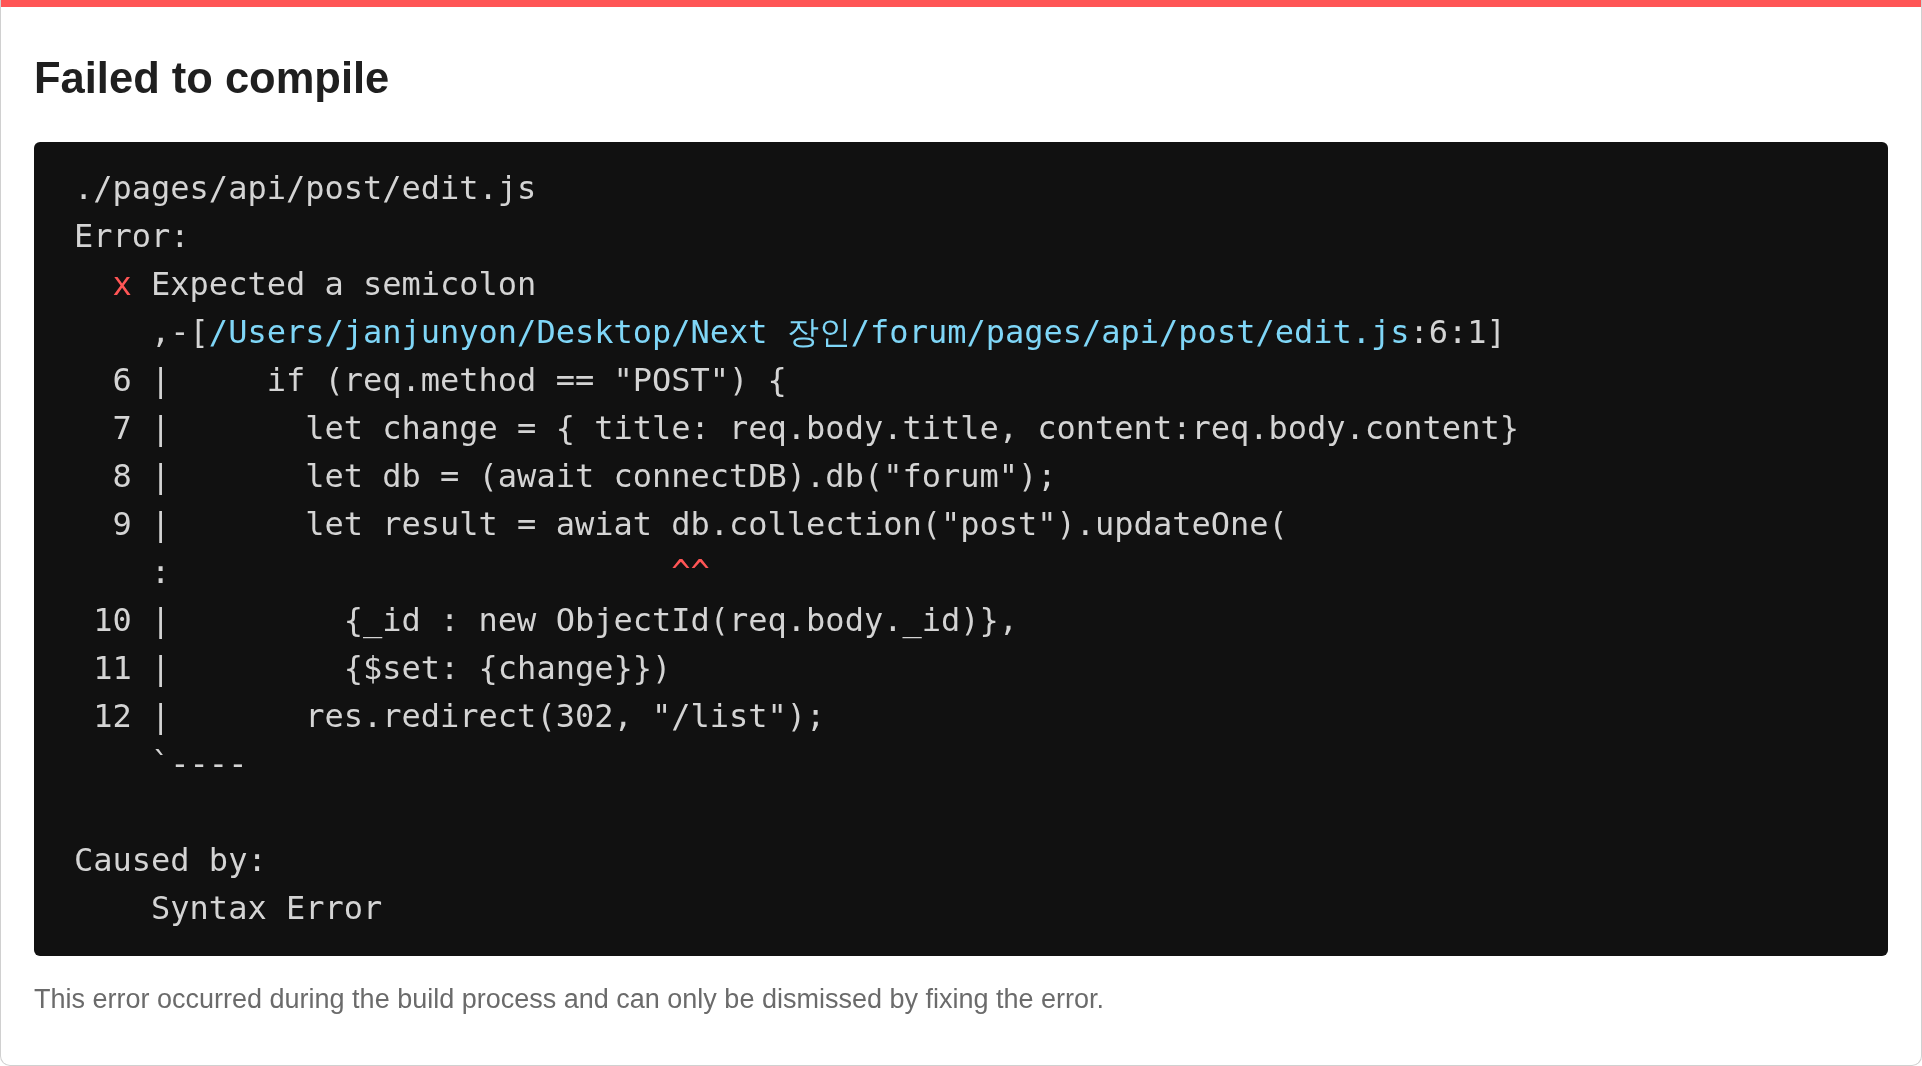 Image resolution: width=1922 pixels, height=1066 pixels. I want to click on code-text: 6 | if (req.method == "POST") {, so click(449, 380).